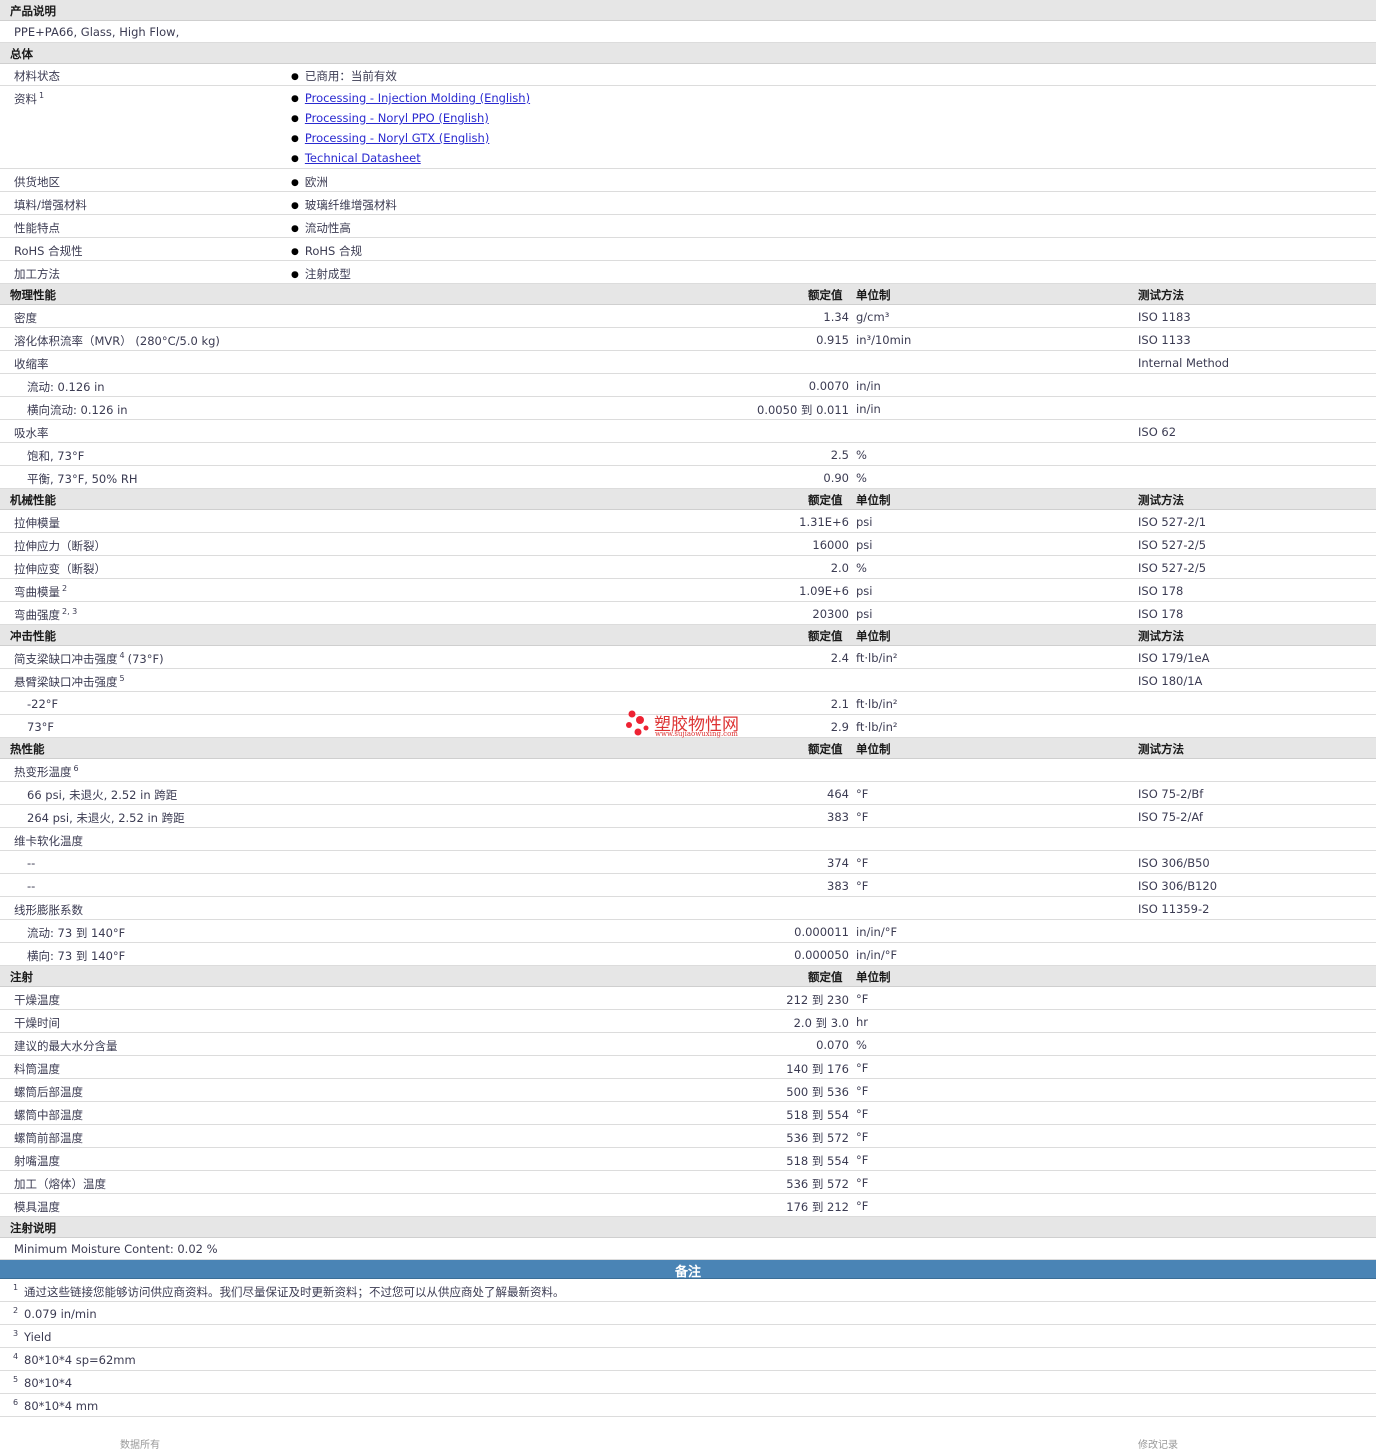  Describe the element at coordinates (76, 932) in the screenshot. I see `property-name: 流动: 73 到 140°F` at that location.